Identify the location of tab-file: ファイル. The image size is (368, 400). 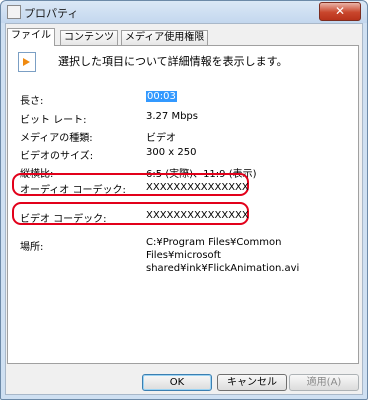
(31, 37).